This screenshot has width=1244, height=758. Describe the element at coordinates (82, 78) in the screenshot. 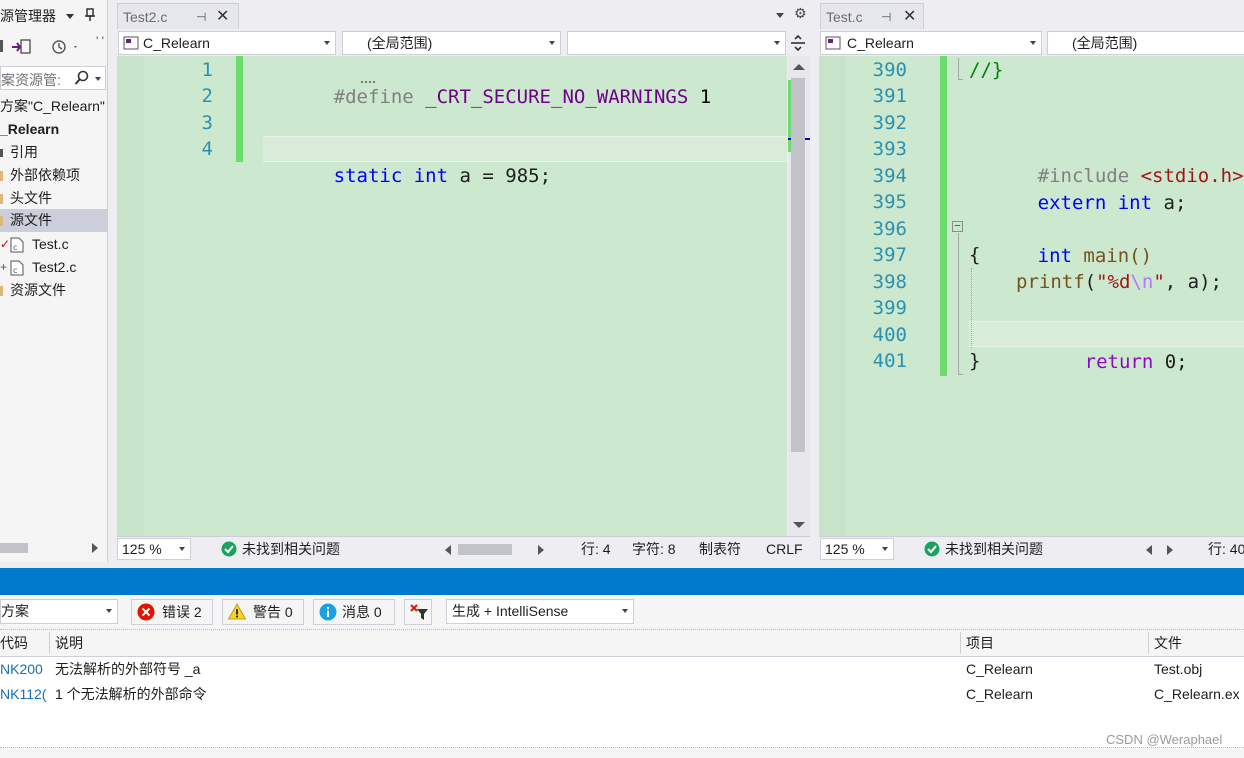

I see `search-icon` at that location.